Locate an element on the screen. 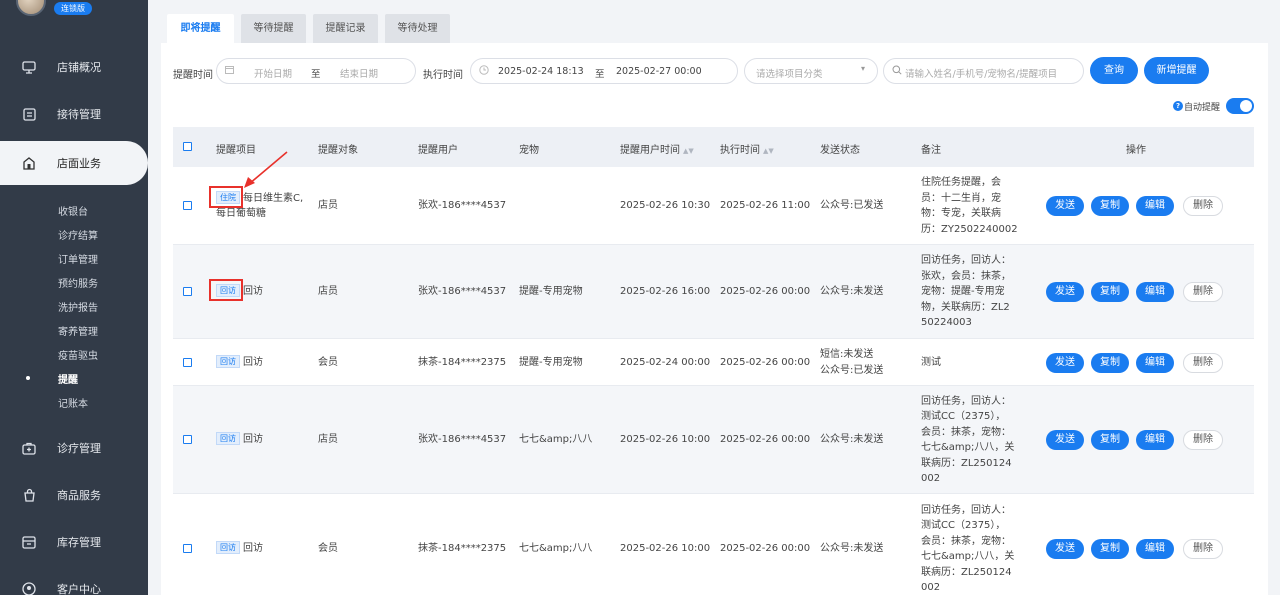  sub-item-cashier: 收银台 is located at coordinates (73, 210).